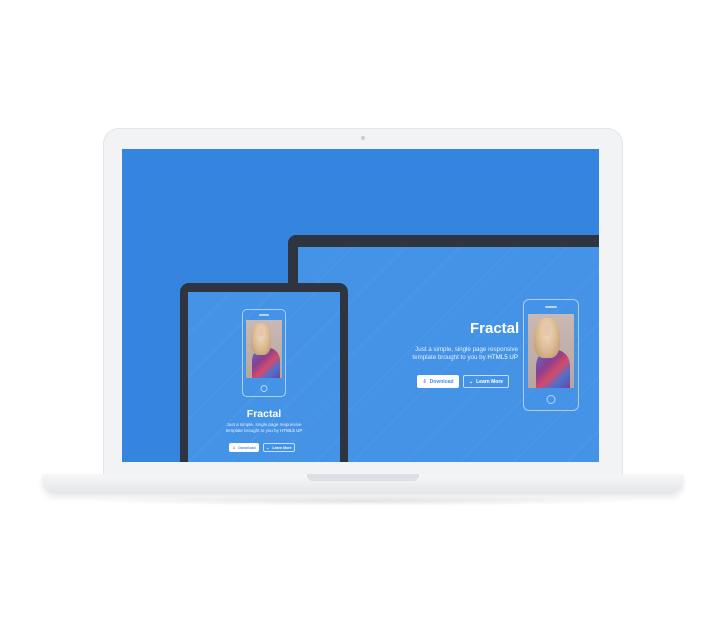 The image size is (726, 642). What do you see at coordinates (502, 357) in the screenshot?
I see `desktop-tagline-link: HTML5 UP` at bounding box center [502, 357].